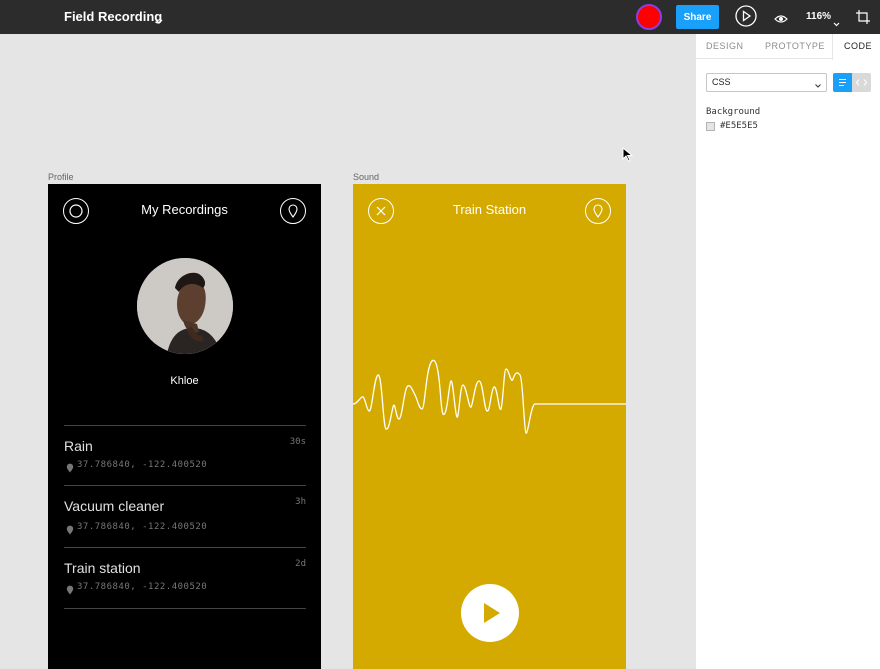 This screenshot has width=880, height=669. What do you see at coordinates (733, 112) in the screenshot?
I see `background-label: Background` at bounding box center [733, 112].